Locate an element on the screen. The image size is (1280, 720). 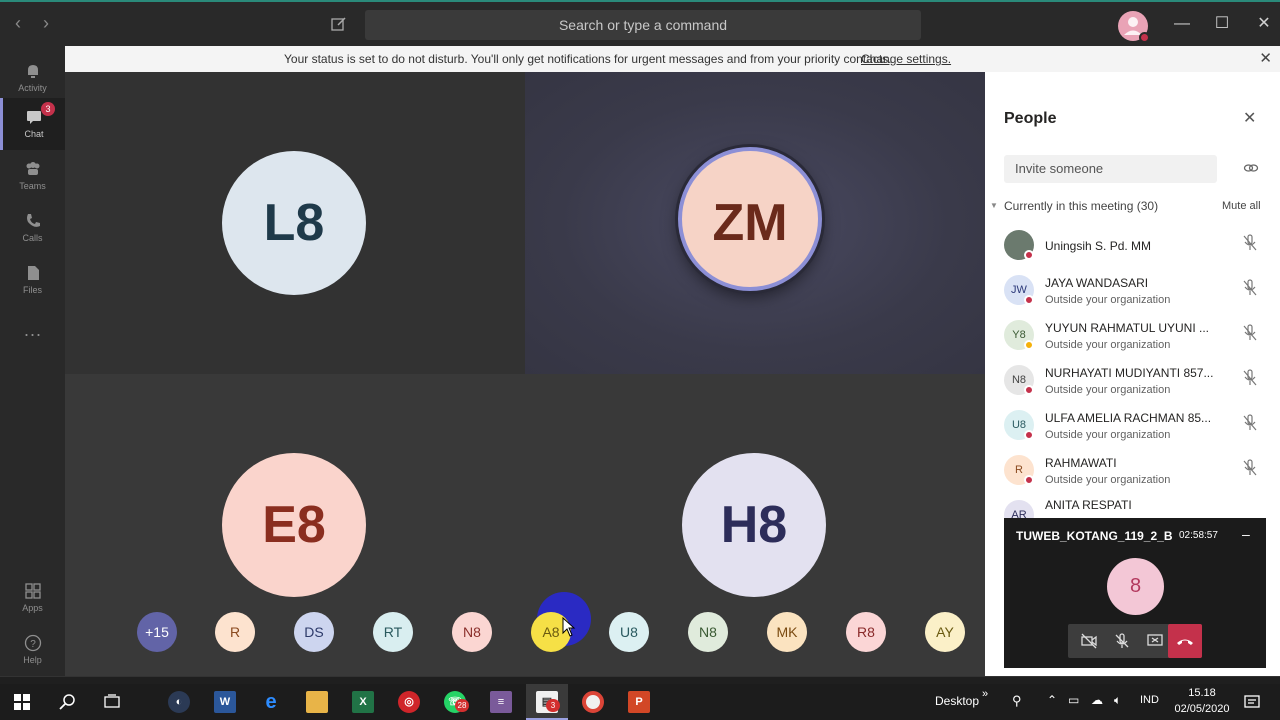
call-monitor-window: TUWEB_KOTANG_119_2_B 02:58:57 – 8 is located at coordinates (1135, 593).